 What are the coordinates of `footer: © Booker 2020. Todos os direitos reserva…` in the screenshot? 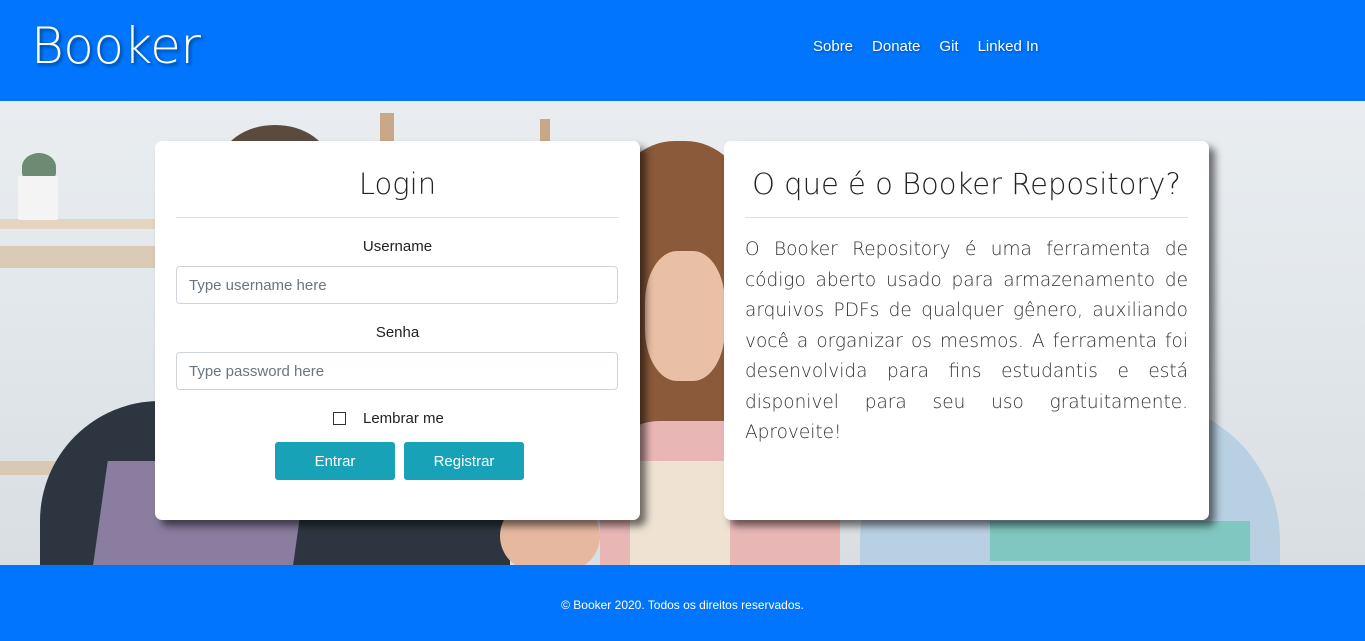 It's located at (682, 603).